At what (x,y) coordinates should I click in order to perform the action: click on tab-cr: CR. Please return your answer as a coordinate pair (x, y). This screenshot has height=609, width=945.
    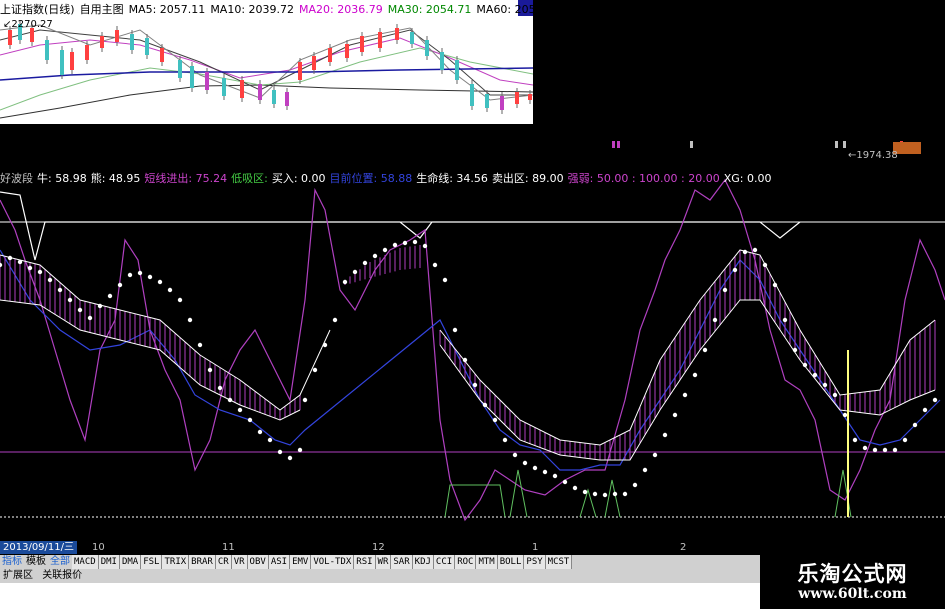
    Looking at the image, I should click on (223, 562).